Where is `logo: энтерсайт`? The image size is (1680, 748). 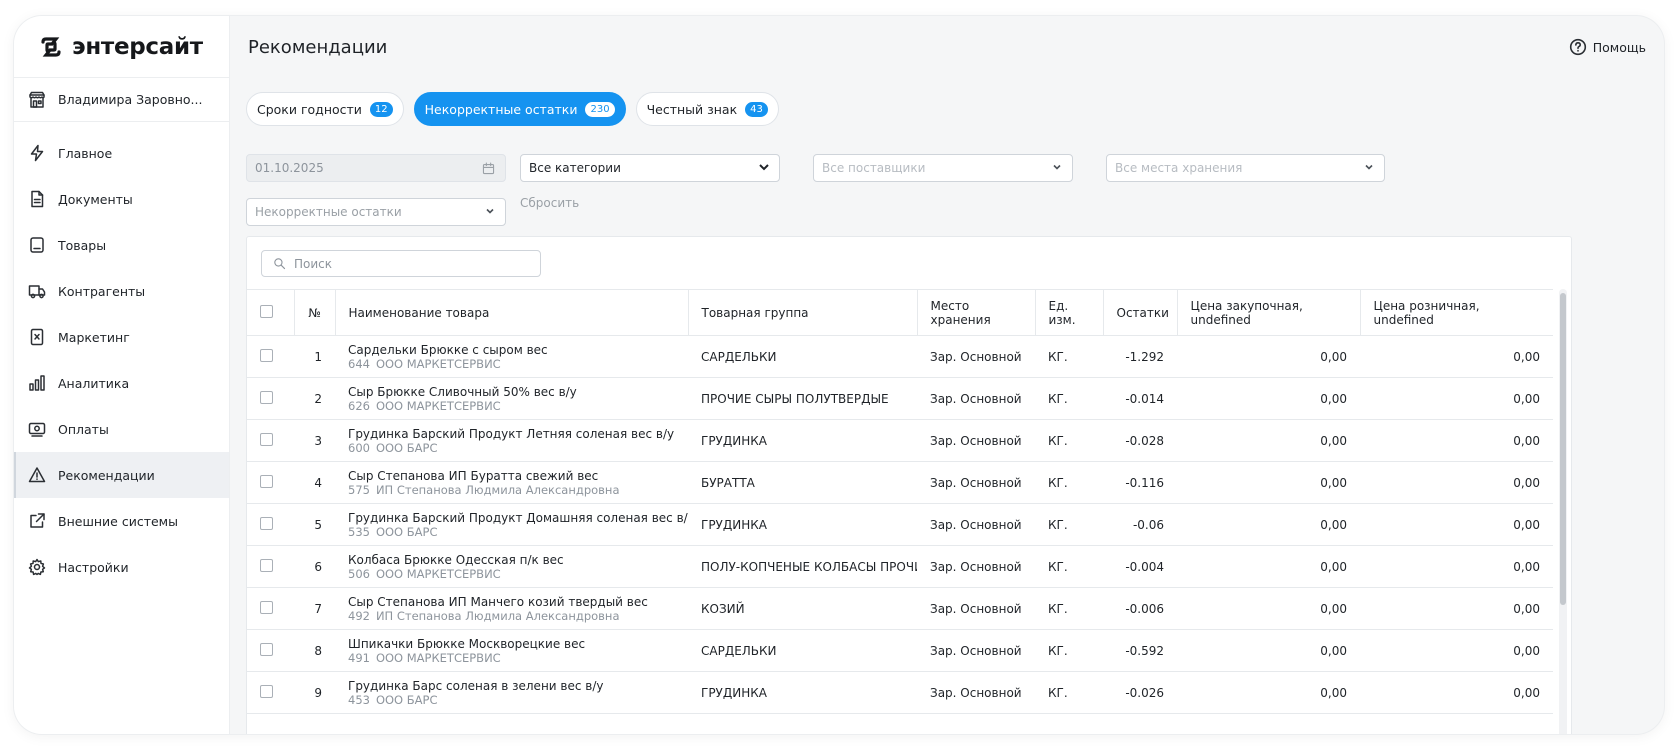
logo: энтерсайт is located at coordinates (121, 47).